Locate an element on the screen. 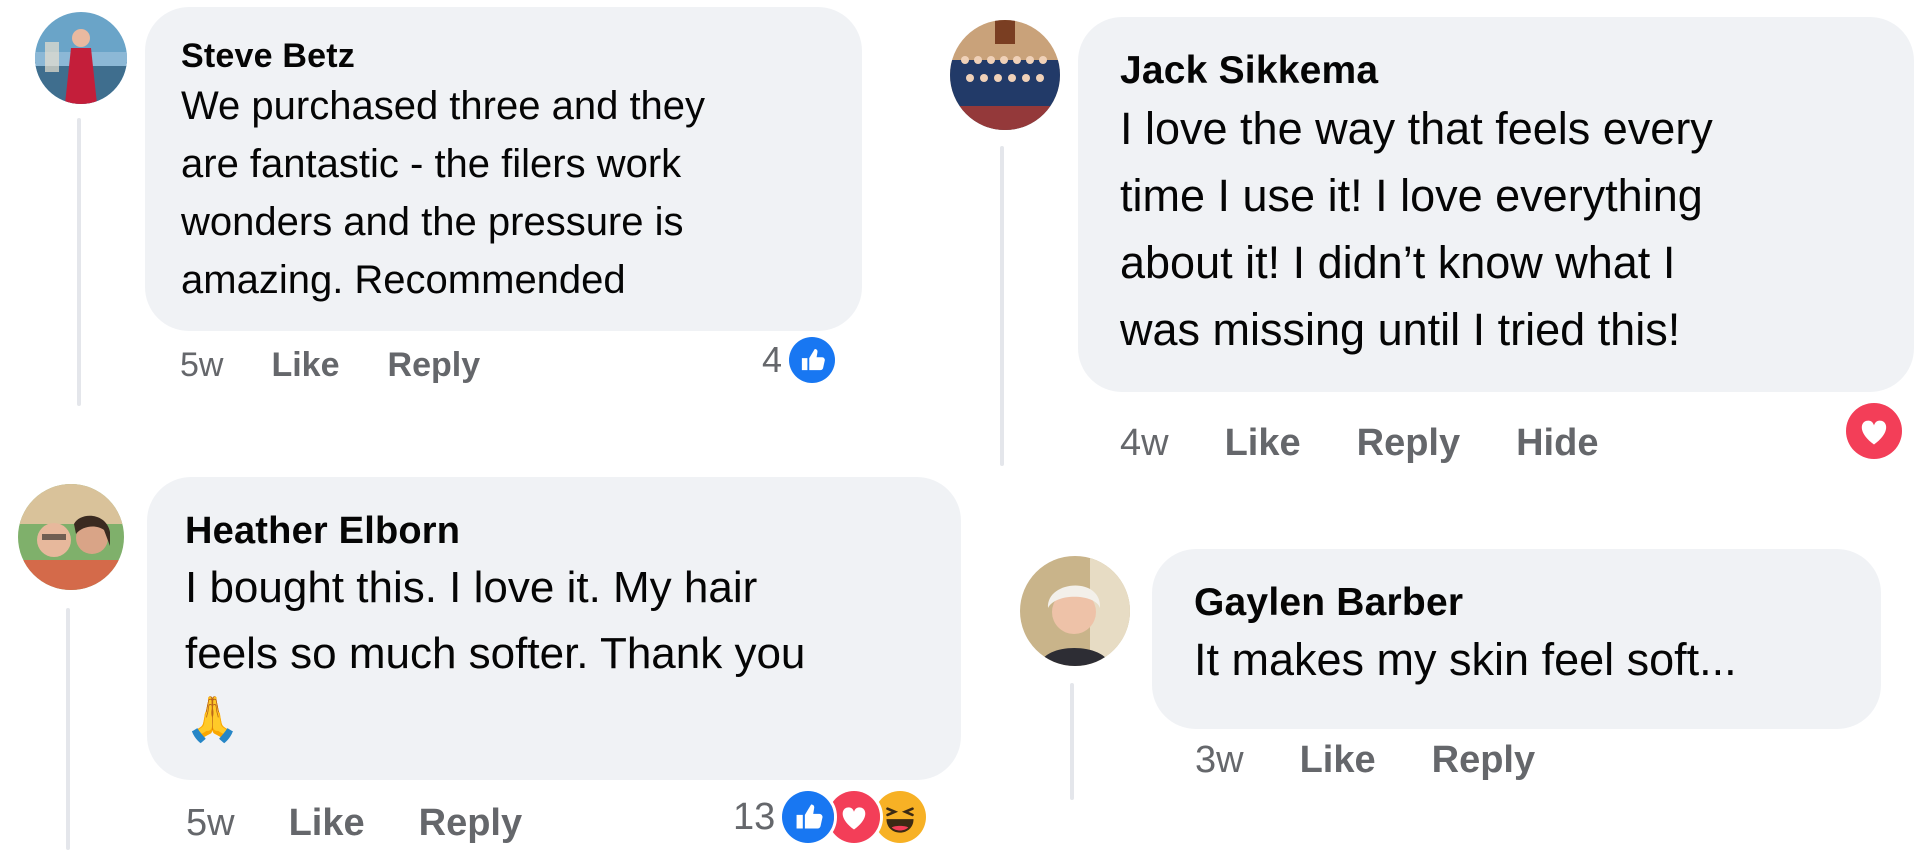  reaction-count: 4 is located at coordinates (772, 359).